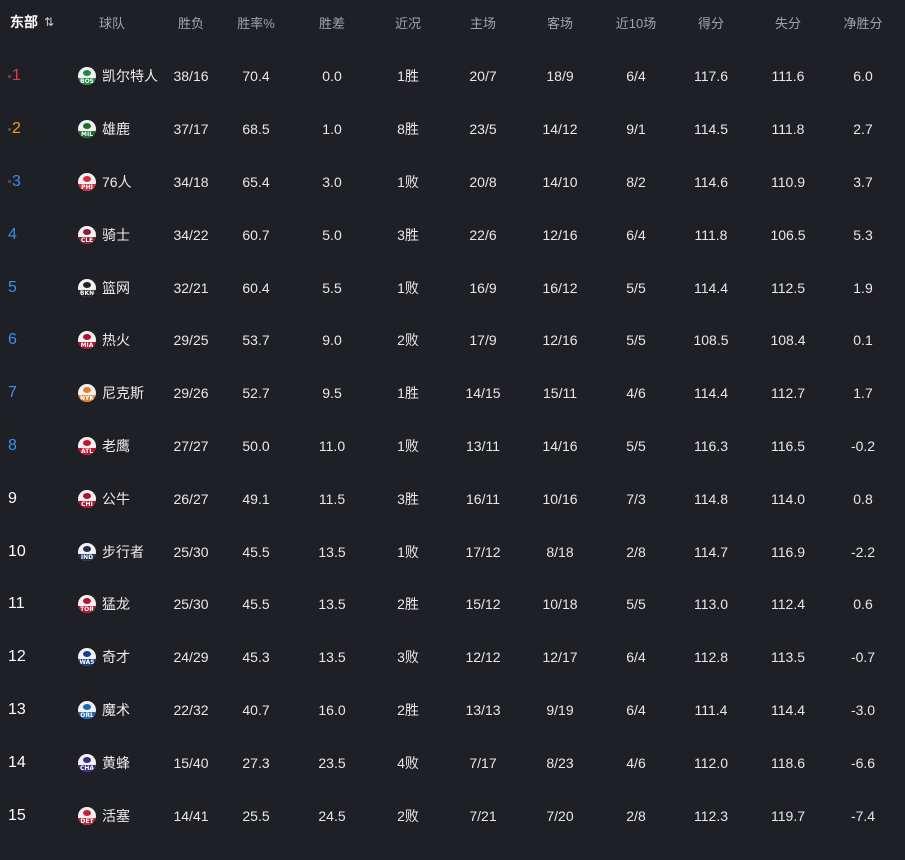  Describe the element at coordinates (483, 604) in the screenshot. I see `team-home-record: 15/12` at that location.